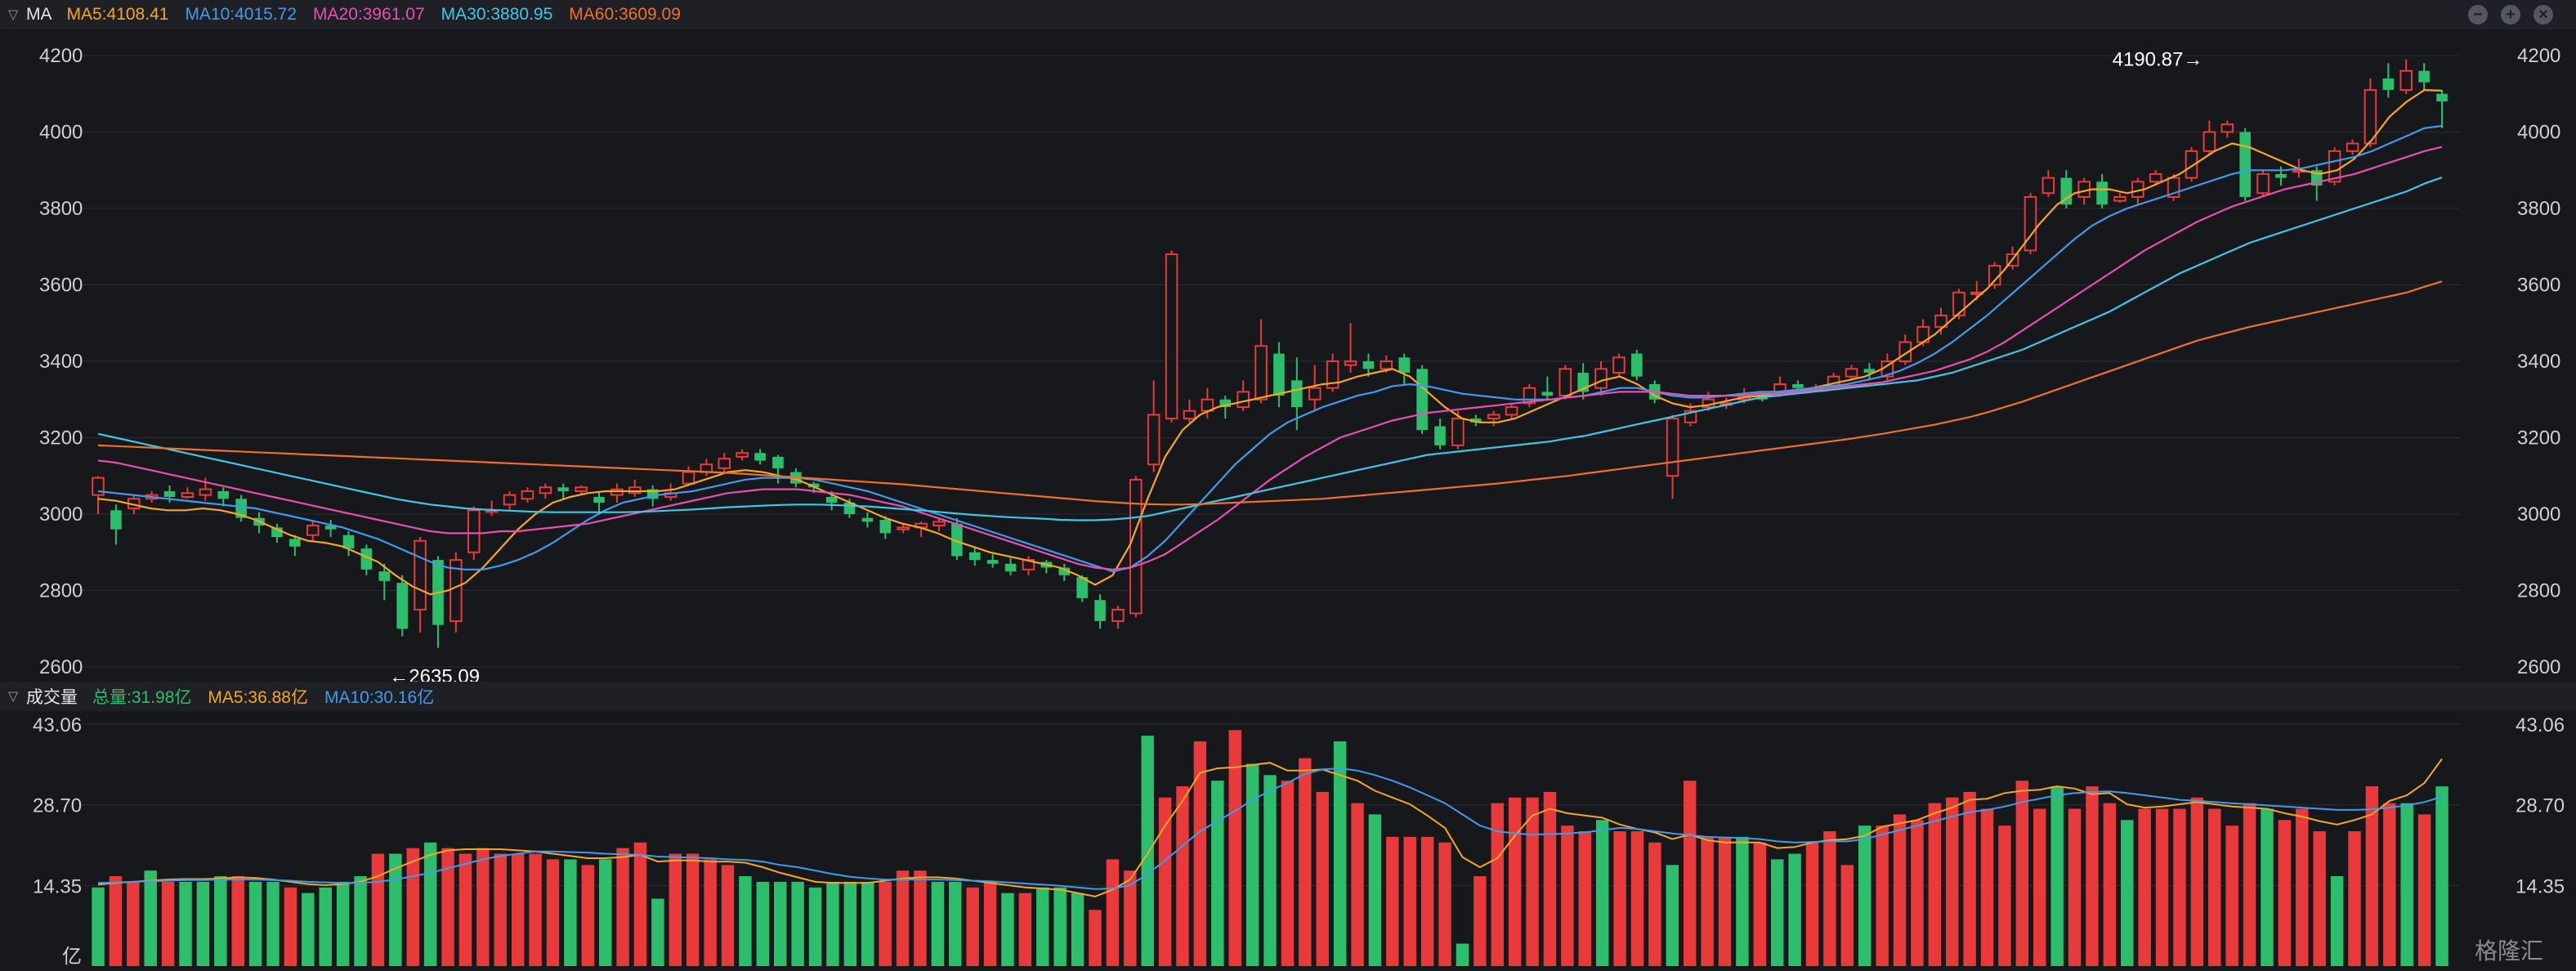 This screenshot has height=971, width=2576. What do you see at coordinates (2508, 951) in the screenshot?
I see `watermark-logo: 格隆汇` at bounding box center [2508, 951].